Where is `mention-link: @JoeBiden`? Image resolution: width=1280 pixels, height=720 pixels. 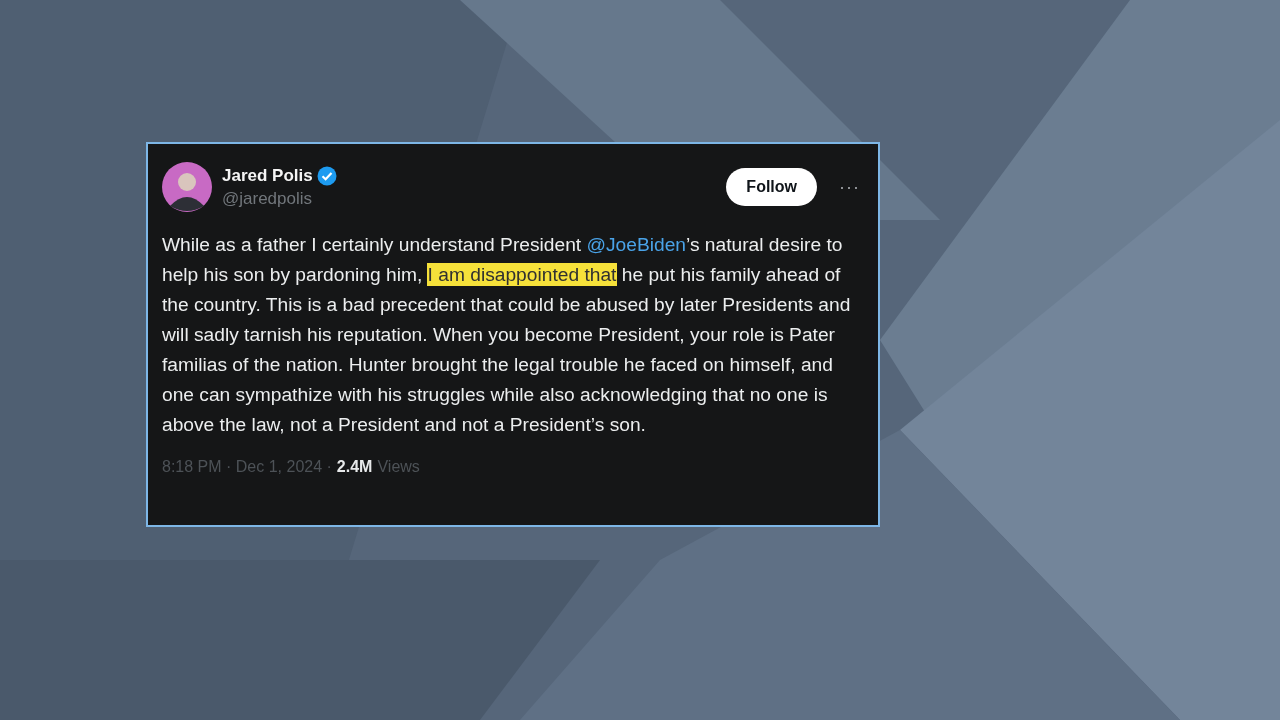
mention-link: @JoeBiden is located at coordinates (636, 244).